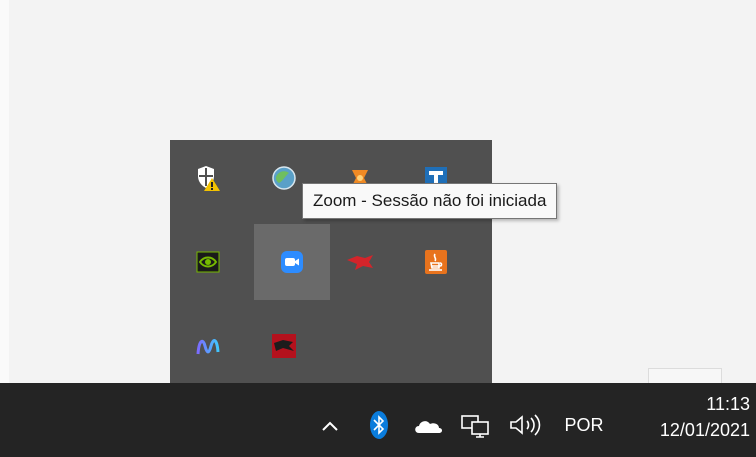  What do you see at coordinates (4, 191) in the screenshot?
I see `window-edge` at bounding box center [4, 191].